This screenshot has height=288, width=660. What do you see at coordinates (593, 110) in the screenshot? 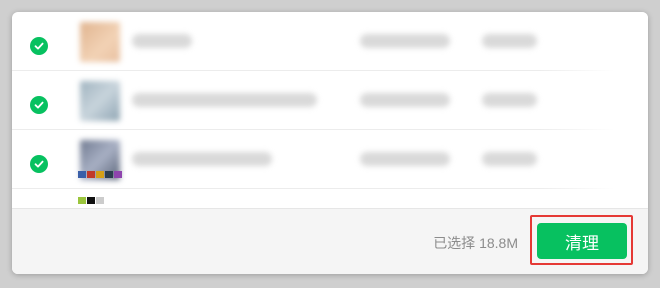
I see `list-fade-overlay` at bounding box center [593, 110].